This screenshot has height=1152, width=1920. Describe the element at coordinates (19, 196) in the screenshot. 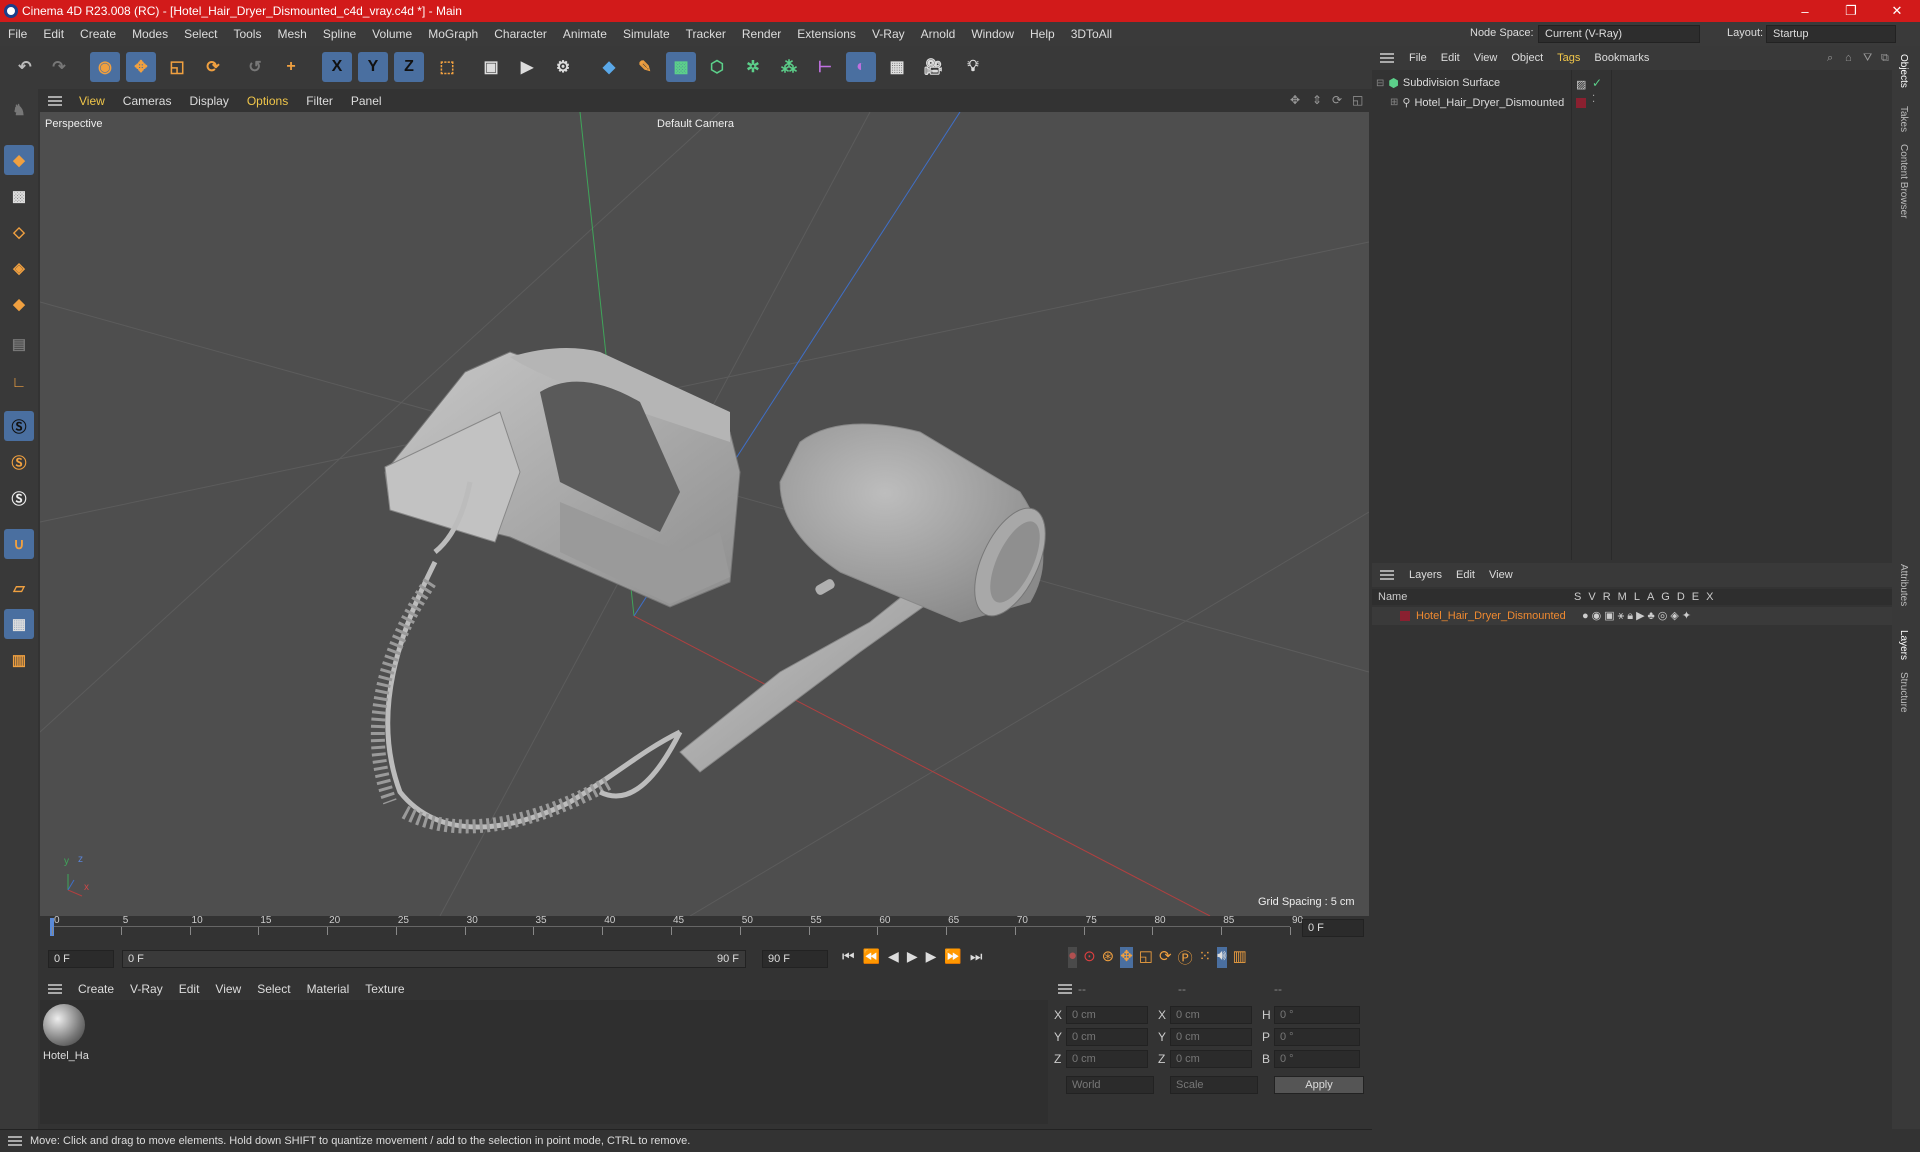

I see `texture-mode-icon: ▩` at that location.